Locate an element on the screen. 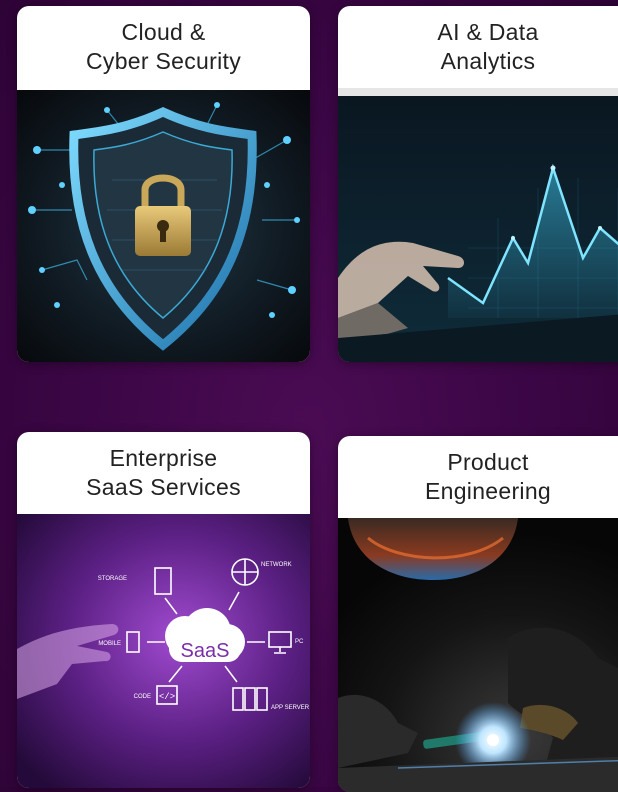 This screenshot has width=618, height=792. saas-center-label: SaaS is located at coordinates (205, 651).